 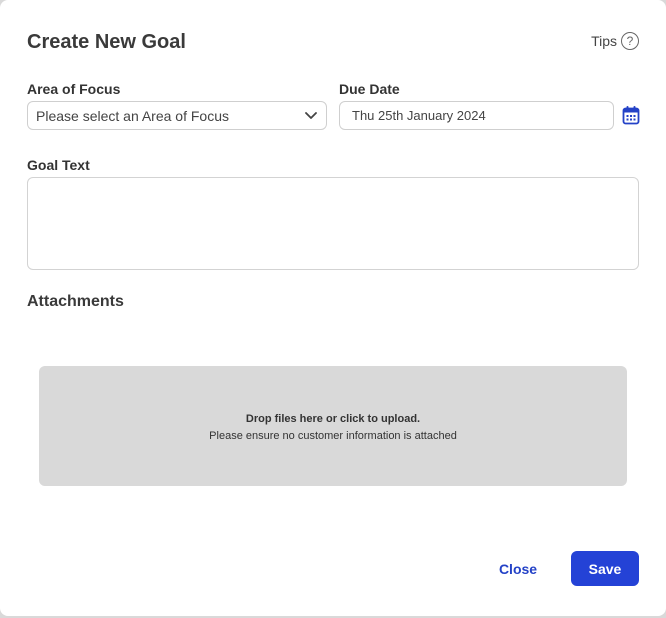 I want to click on tips-link: Tips ?, so click(x=615, y=41).